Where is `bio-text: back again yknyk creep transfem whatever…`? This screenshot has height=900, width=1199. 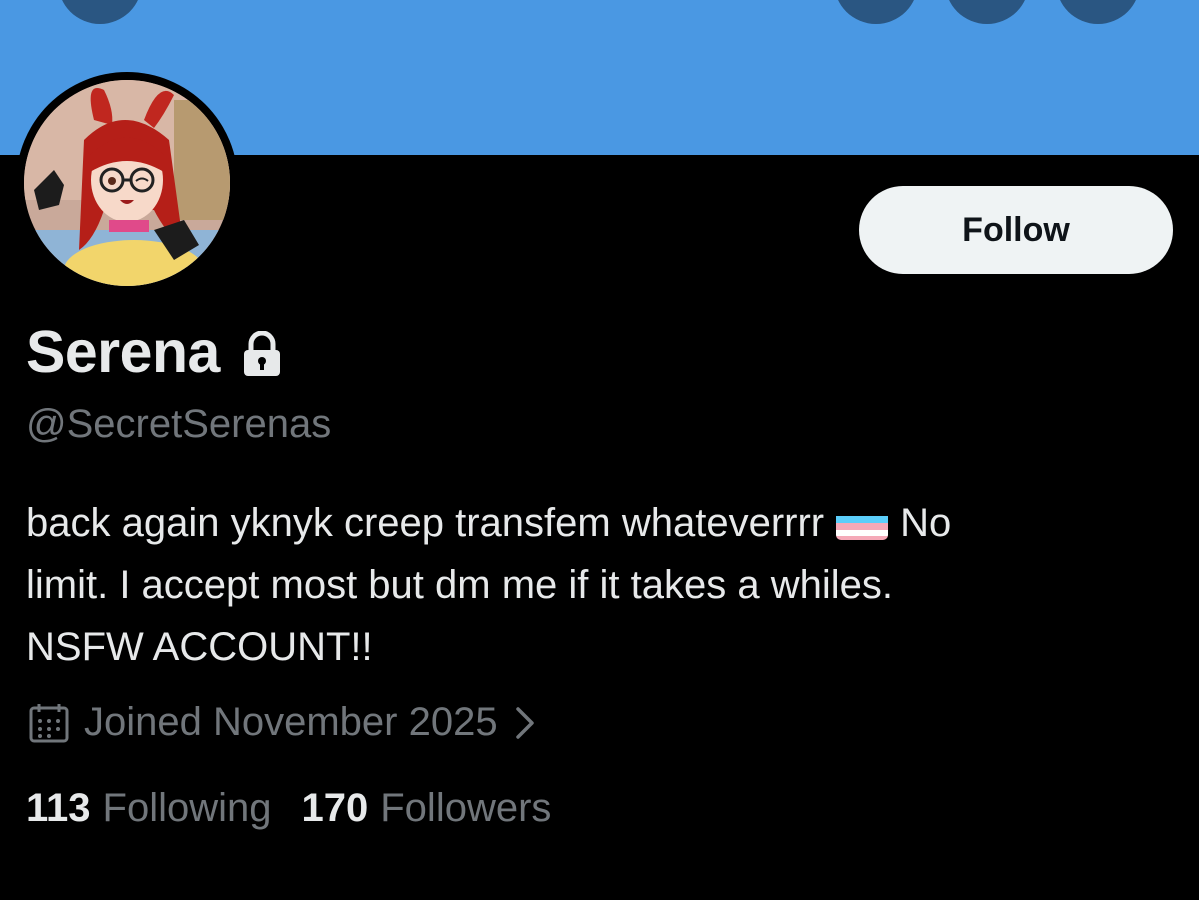 bio-text: back again yknyk creep transfem whatever… is located at coordinates (425, 523).